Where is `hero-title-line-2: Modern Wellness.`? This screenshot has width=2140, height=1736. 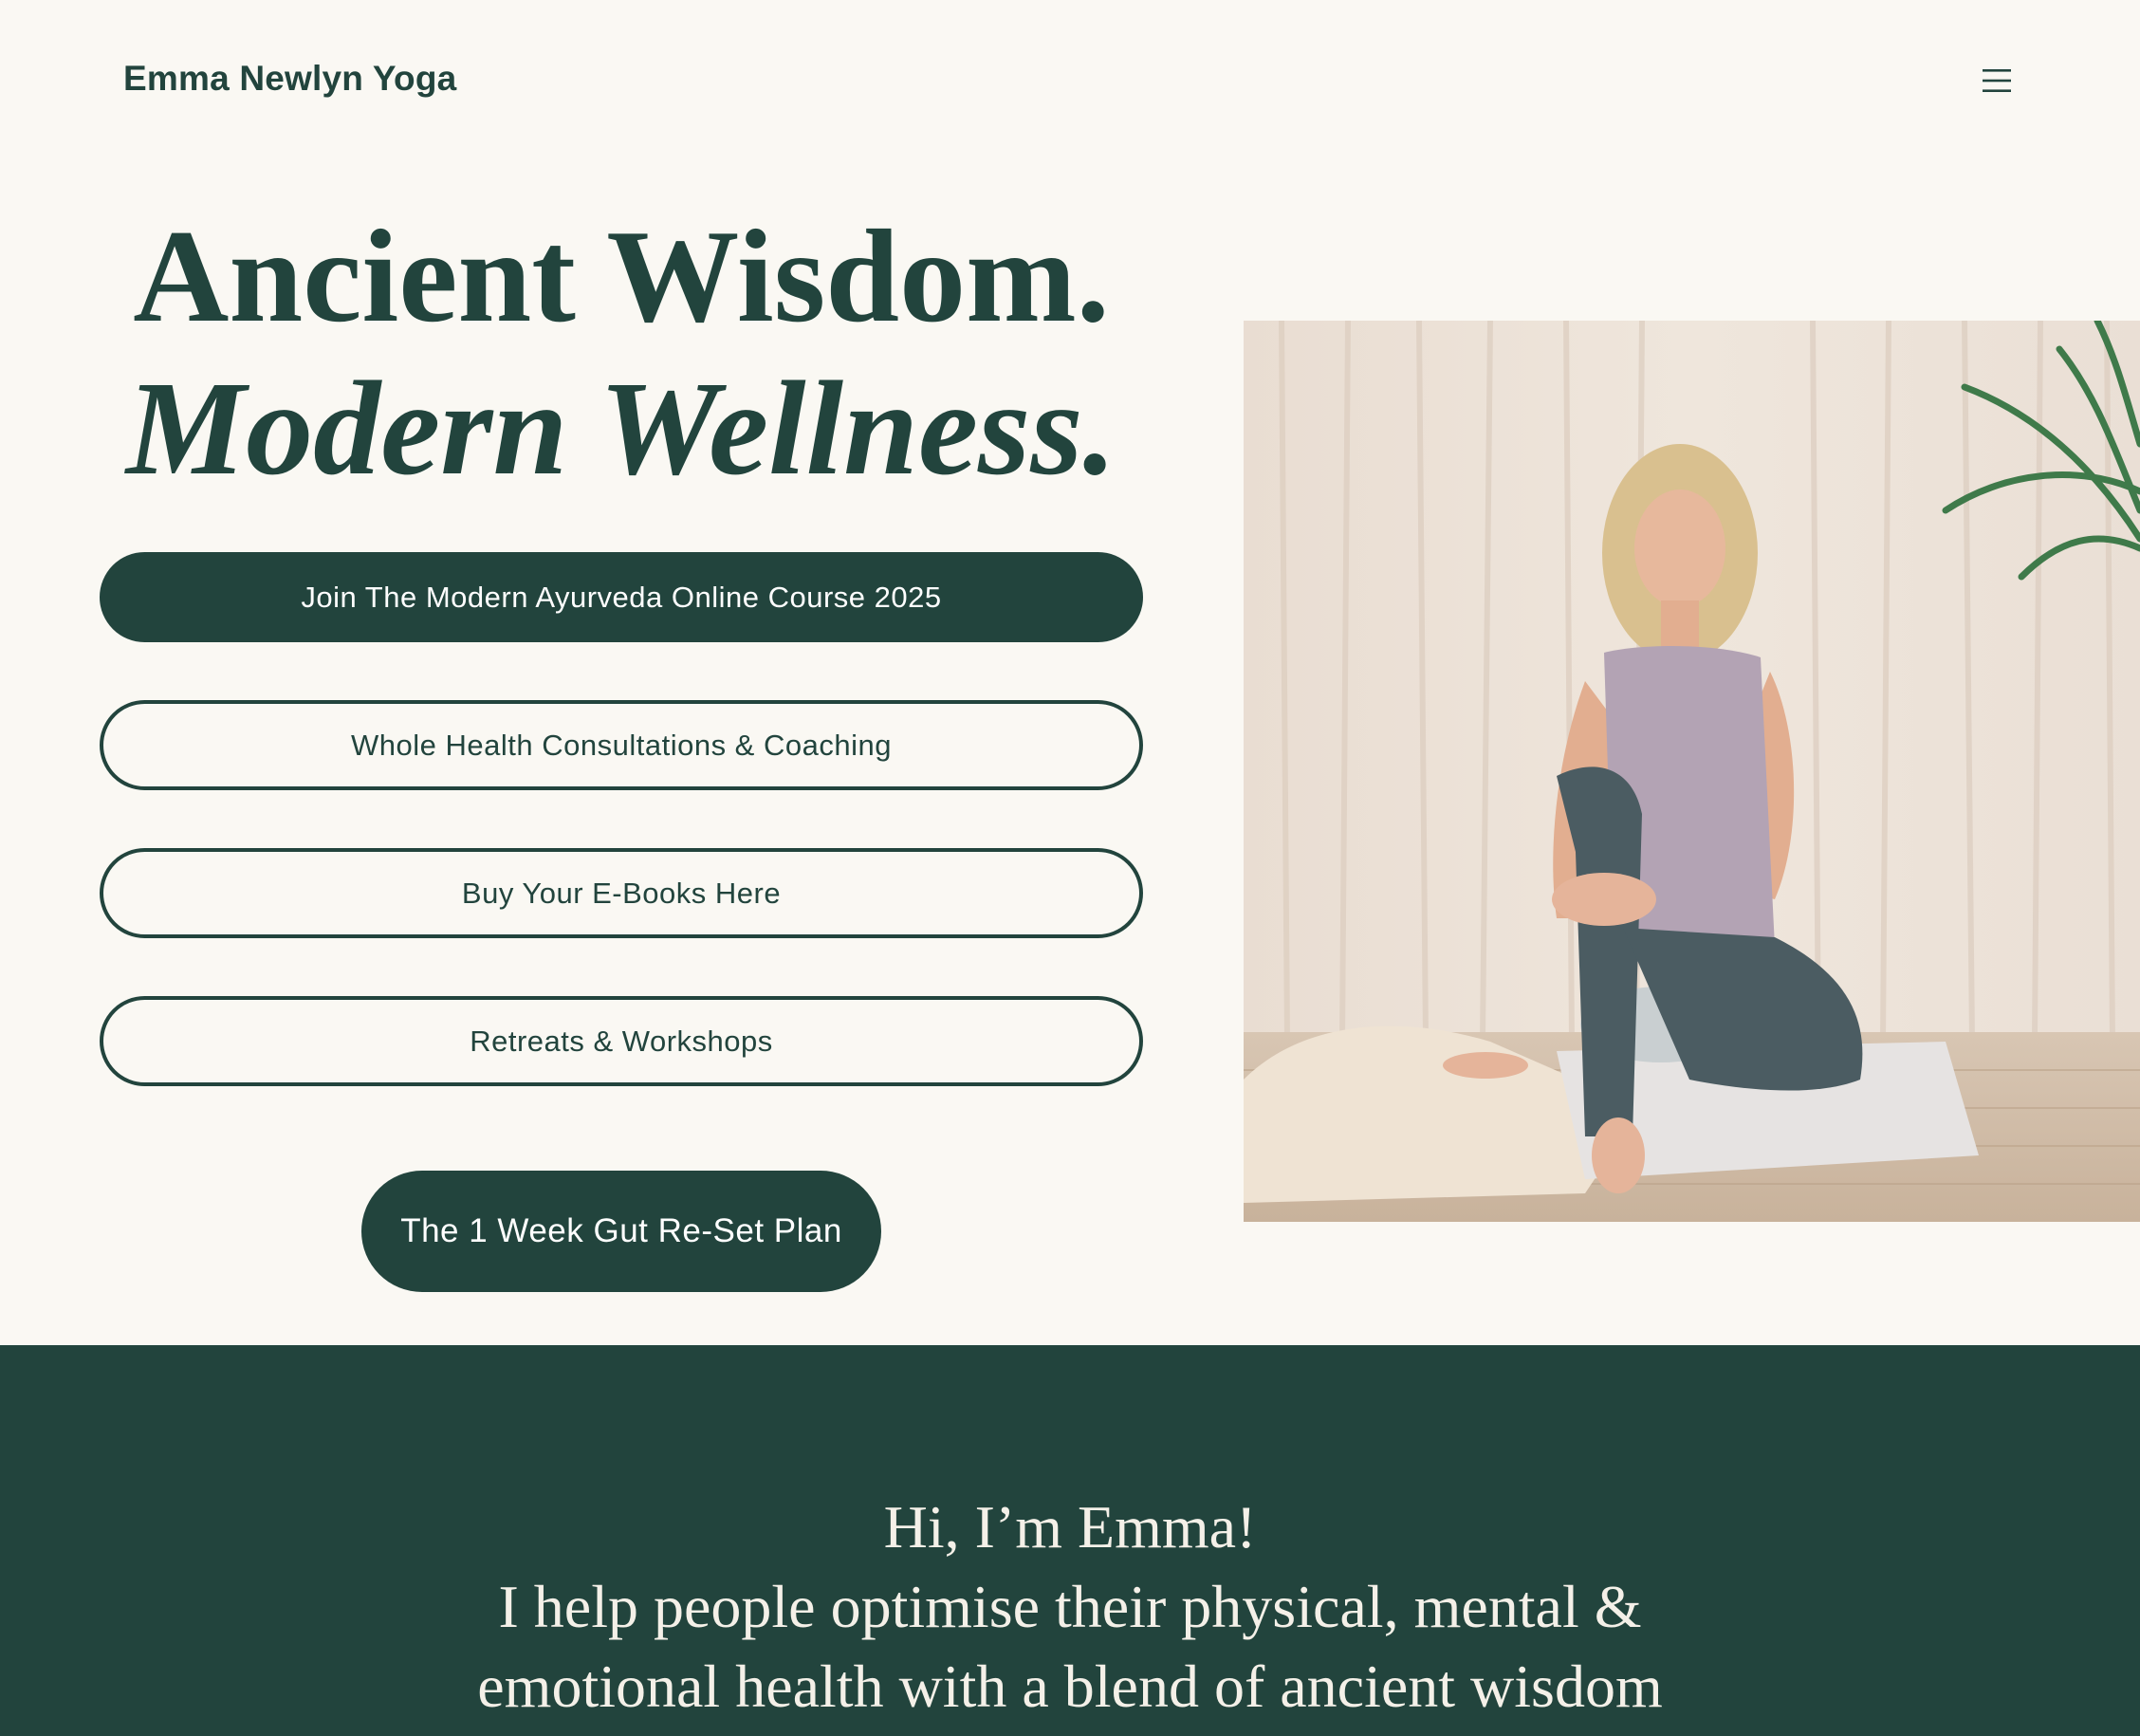 hero-title-line-2: Modern Wellness. is located at coordinates (621, 428).